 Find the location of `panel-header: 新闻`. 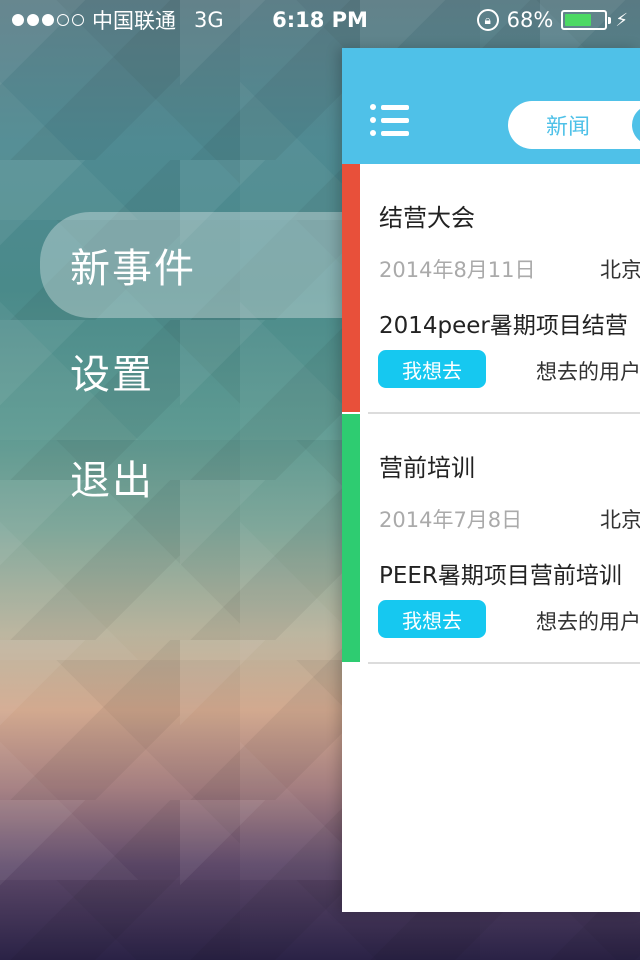

panel-header: 新闻 is located at coordinates (491, 106).